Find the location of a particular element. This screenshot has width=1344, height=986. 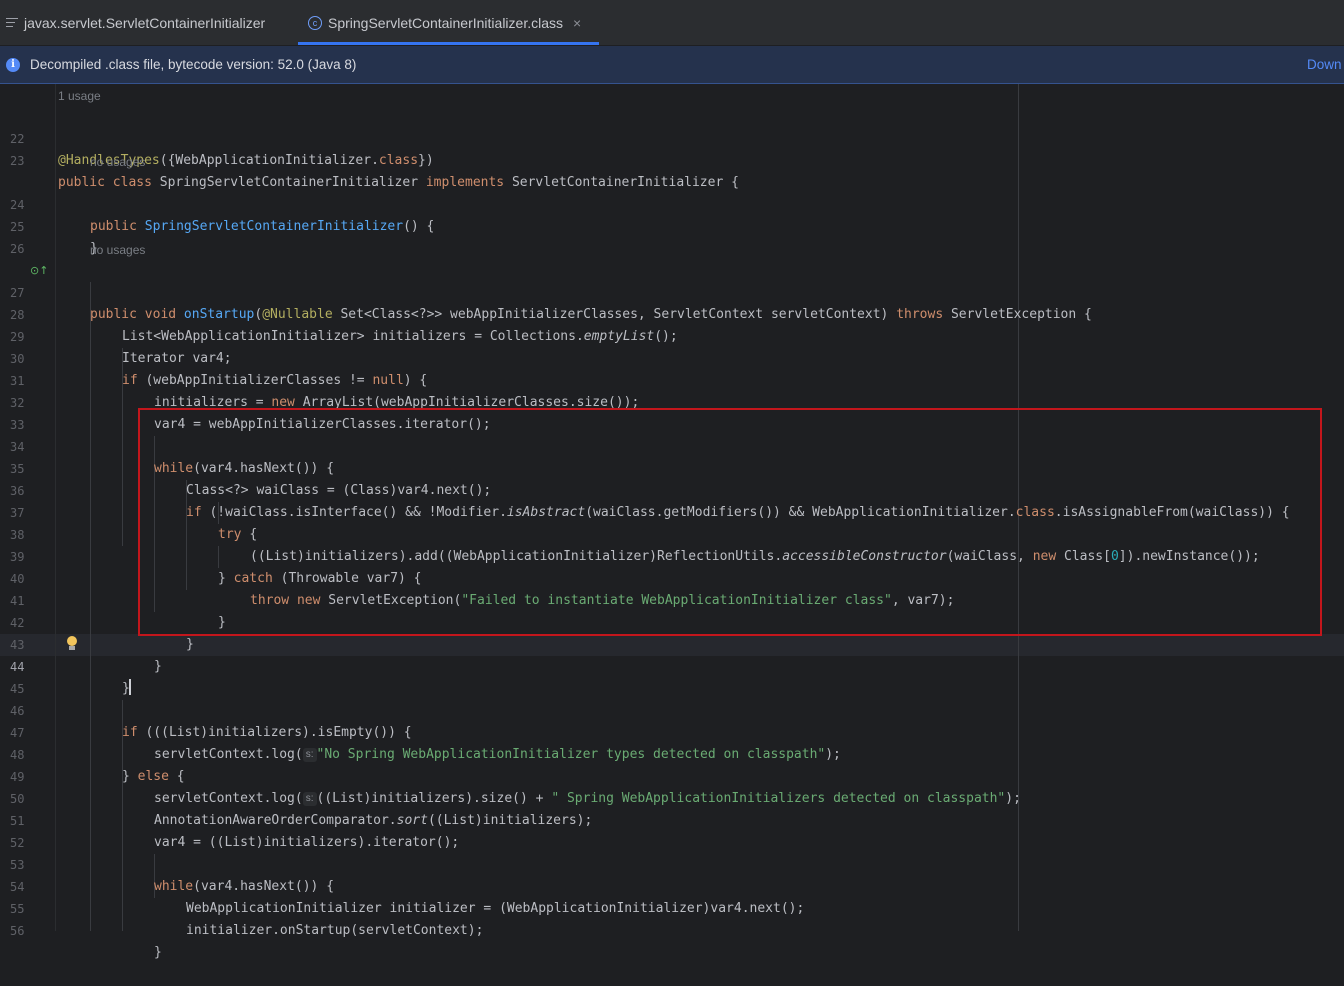

file-lines-icon is located at coordinates (12, 22).